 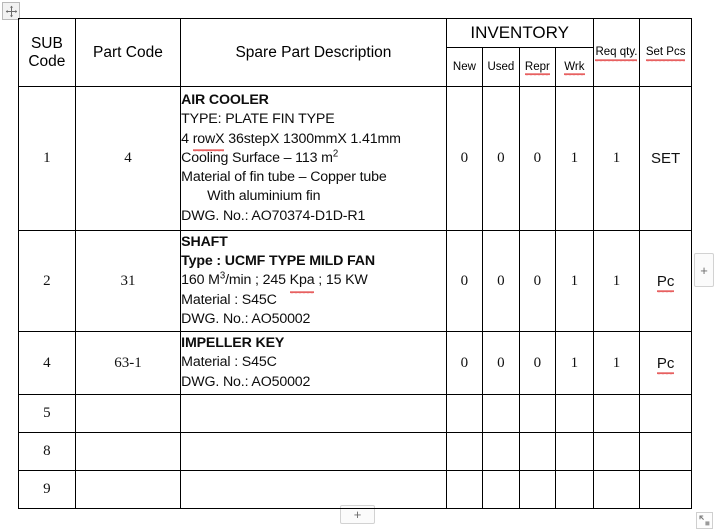 What do you see at coordinates (47, 281) in the screenshot?
I see `cell-sub-code: 2` at bounding box center [47, 281].